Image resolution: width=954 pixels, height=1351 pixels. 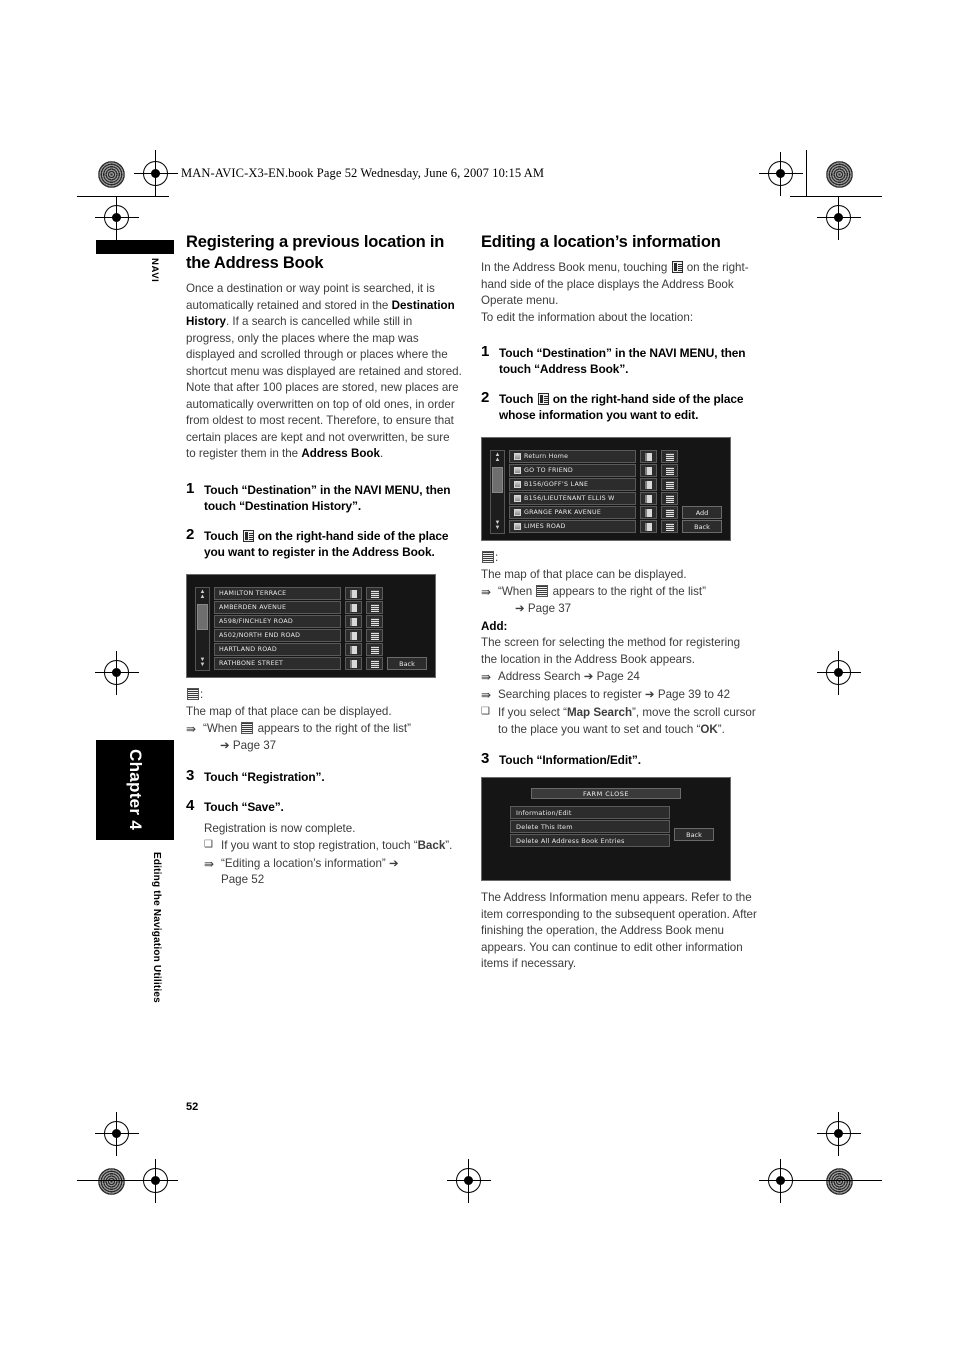 I want to click on menu-item-delete-all-entries: Delete All Address Book Entries, so click(x=590, y=841).